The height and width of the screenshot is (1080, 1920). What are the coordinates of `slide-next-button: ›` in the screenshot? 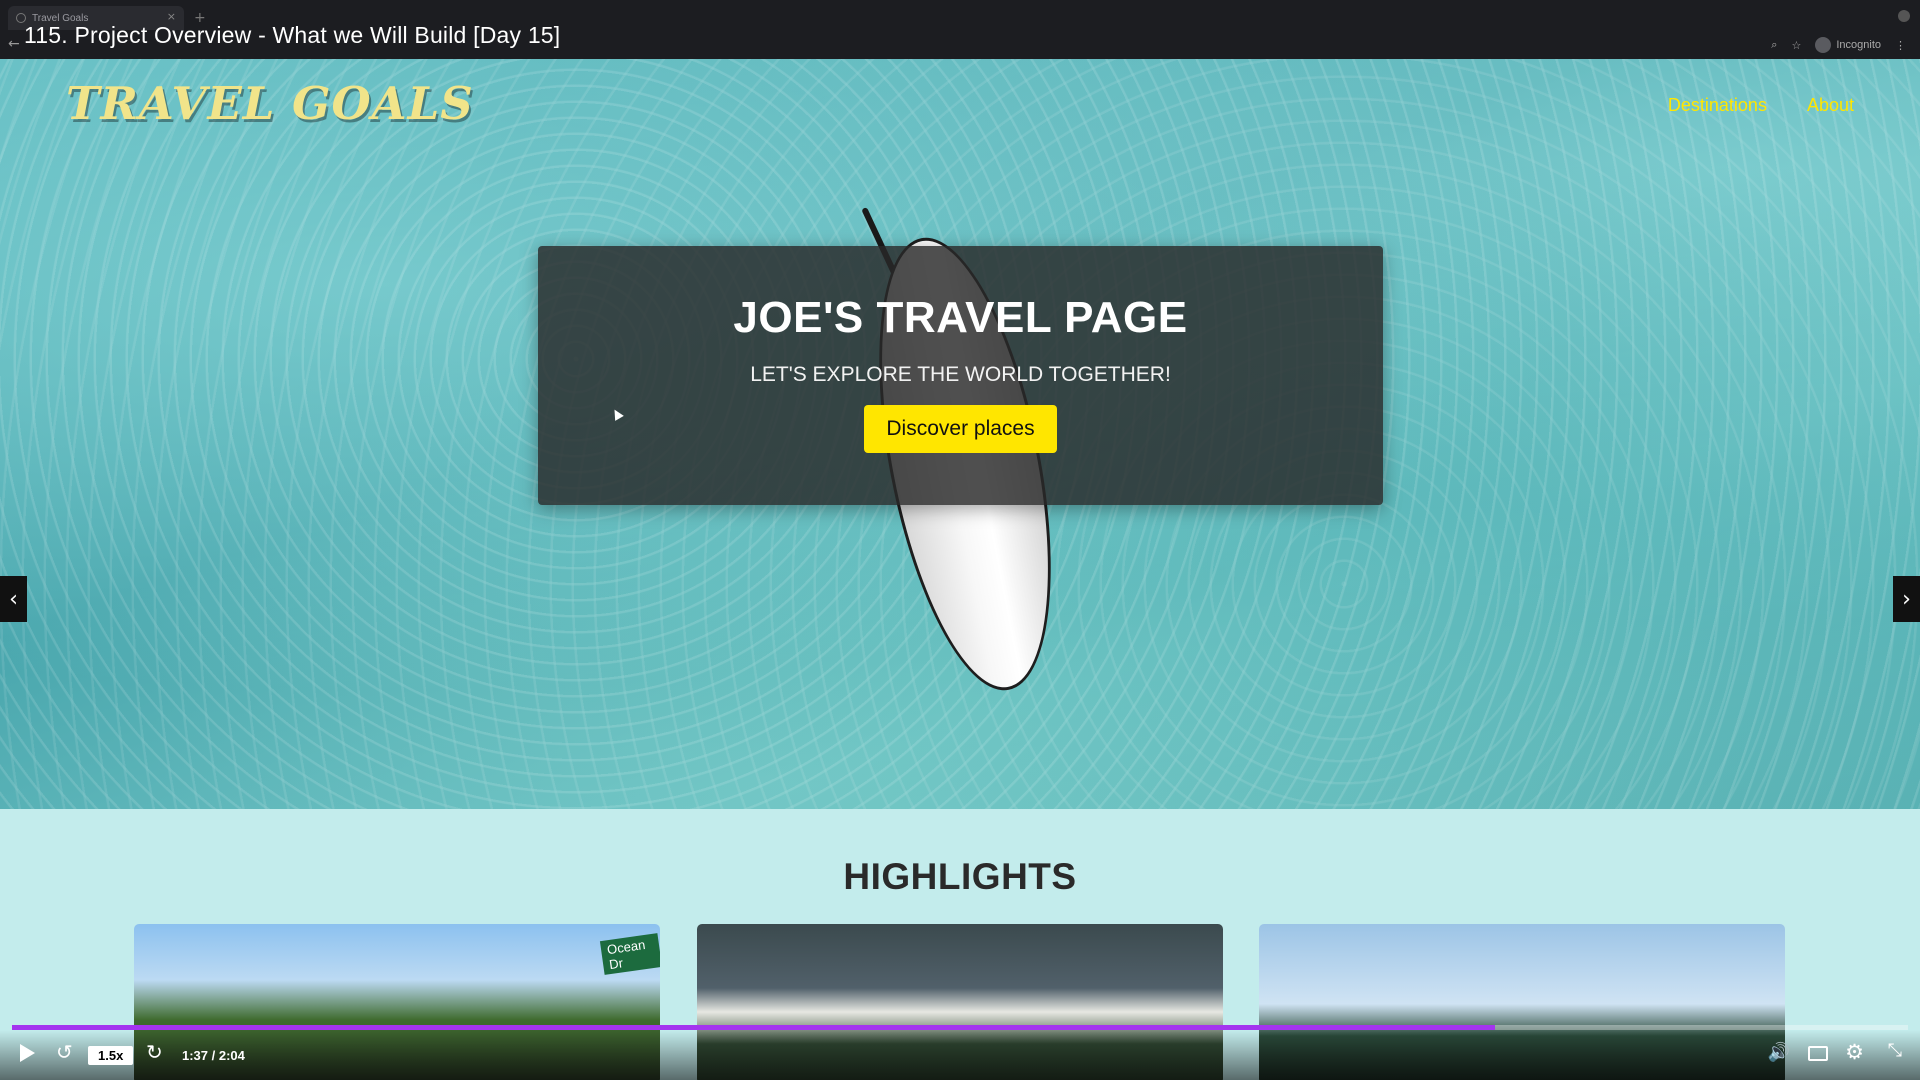 It's located at (1906, 599).